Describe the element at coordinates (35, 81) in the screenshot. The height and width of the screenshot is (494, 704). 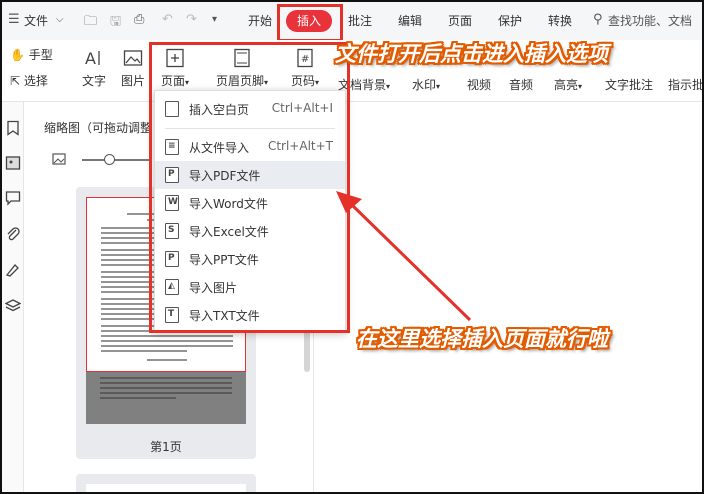
I see `select-tool-label: 选择` at that location.